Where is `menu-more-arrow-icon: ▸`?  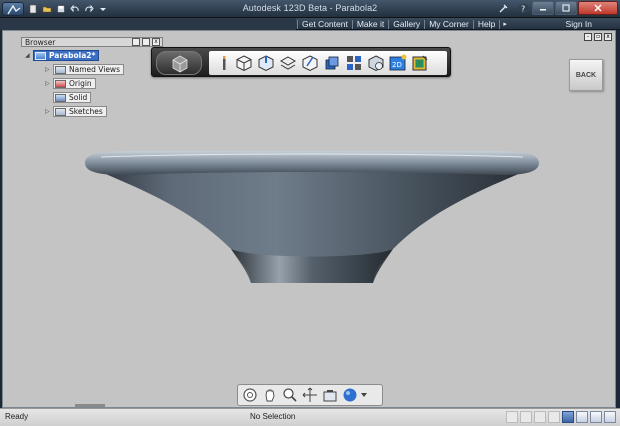 menu-more-arrow-icon: ▸ is located at coordinates (503, 24).